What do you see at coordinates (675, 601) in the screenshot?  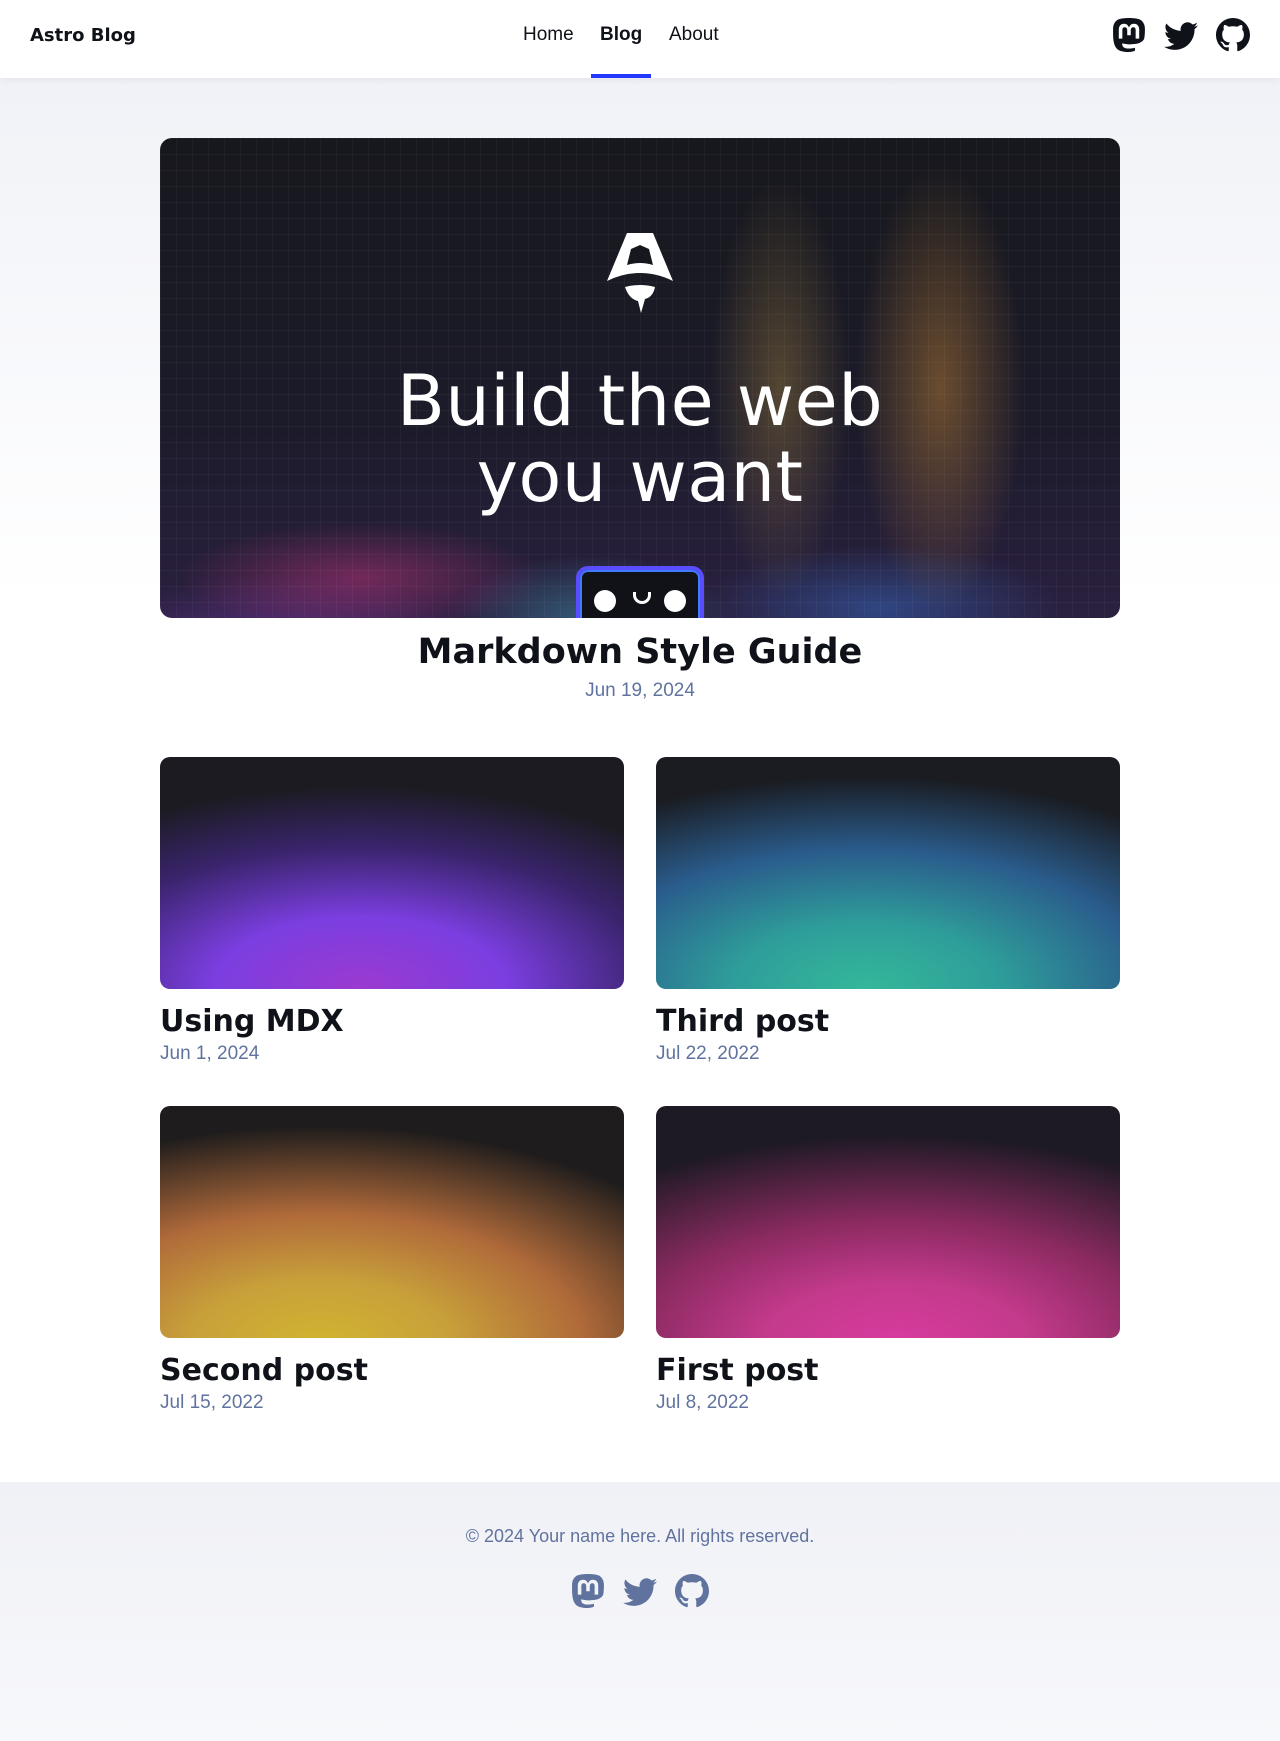 I see `mascot-right-eye` at bounding box center [675, 601].